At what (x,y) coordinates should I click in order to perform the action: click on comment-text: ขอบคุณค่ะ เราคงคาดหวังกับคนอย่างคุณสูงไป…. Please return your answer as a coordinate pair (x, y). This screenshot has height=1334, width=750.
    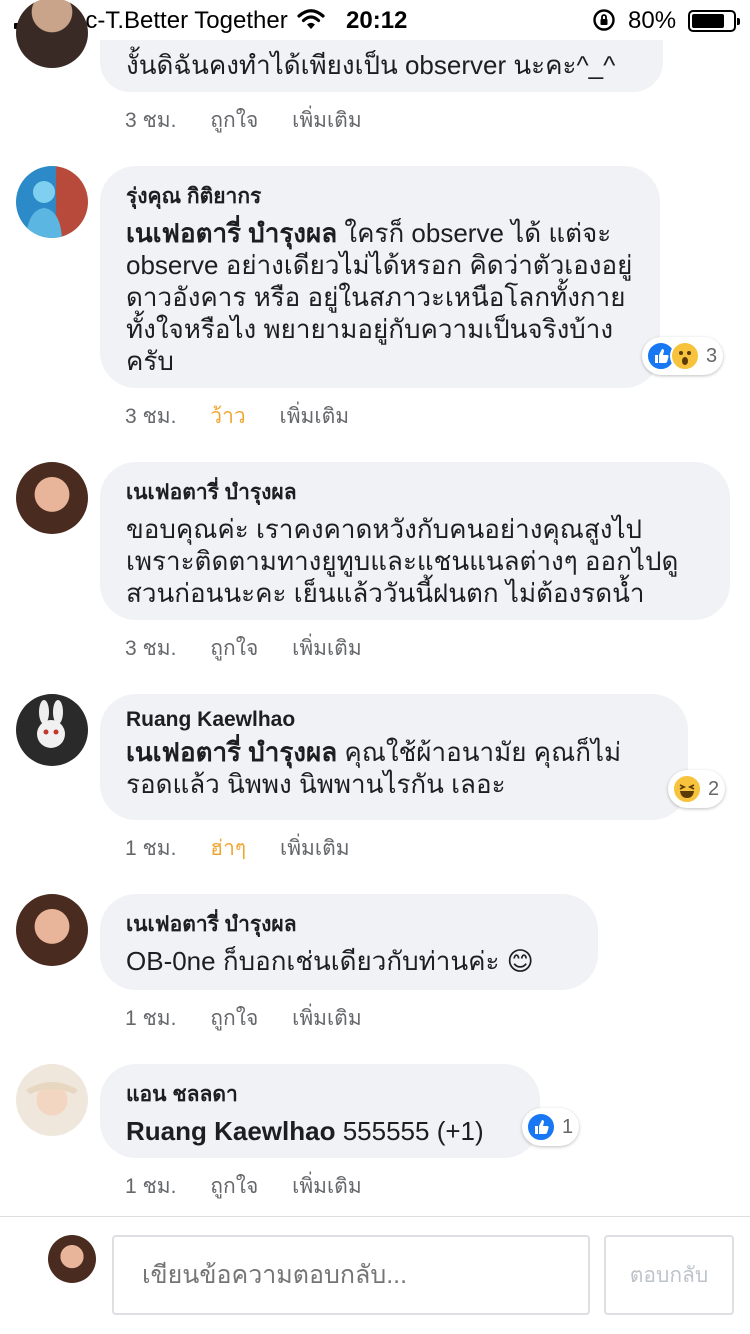
    Looking at the image, I should click on (402, 561).